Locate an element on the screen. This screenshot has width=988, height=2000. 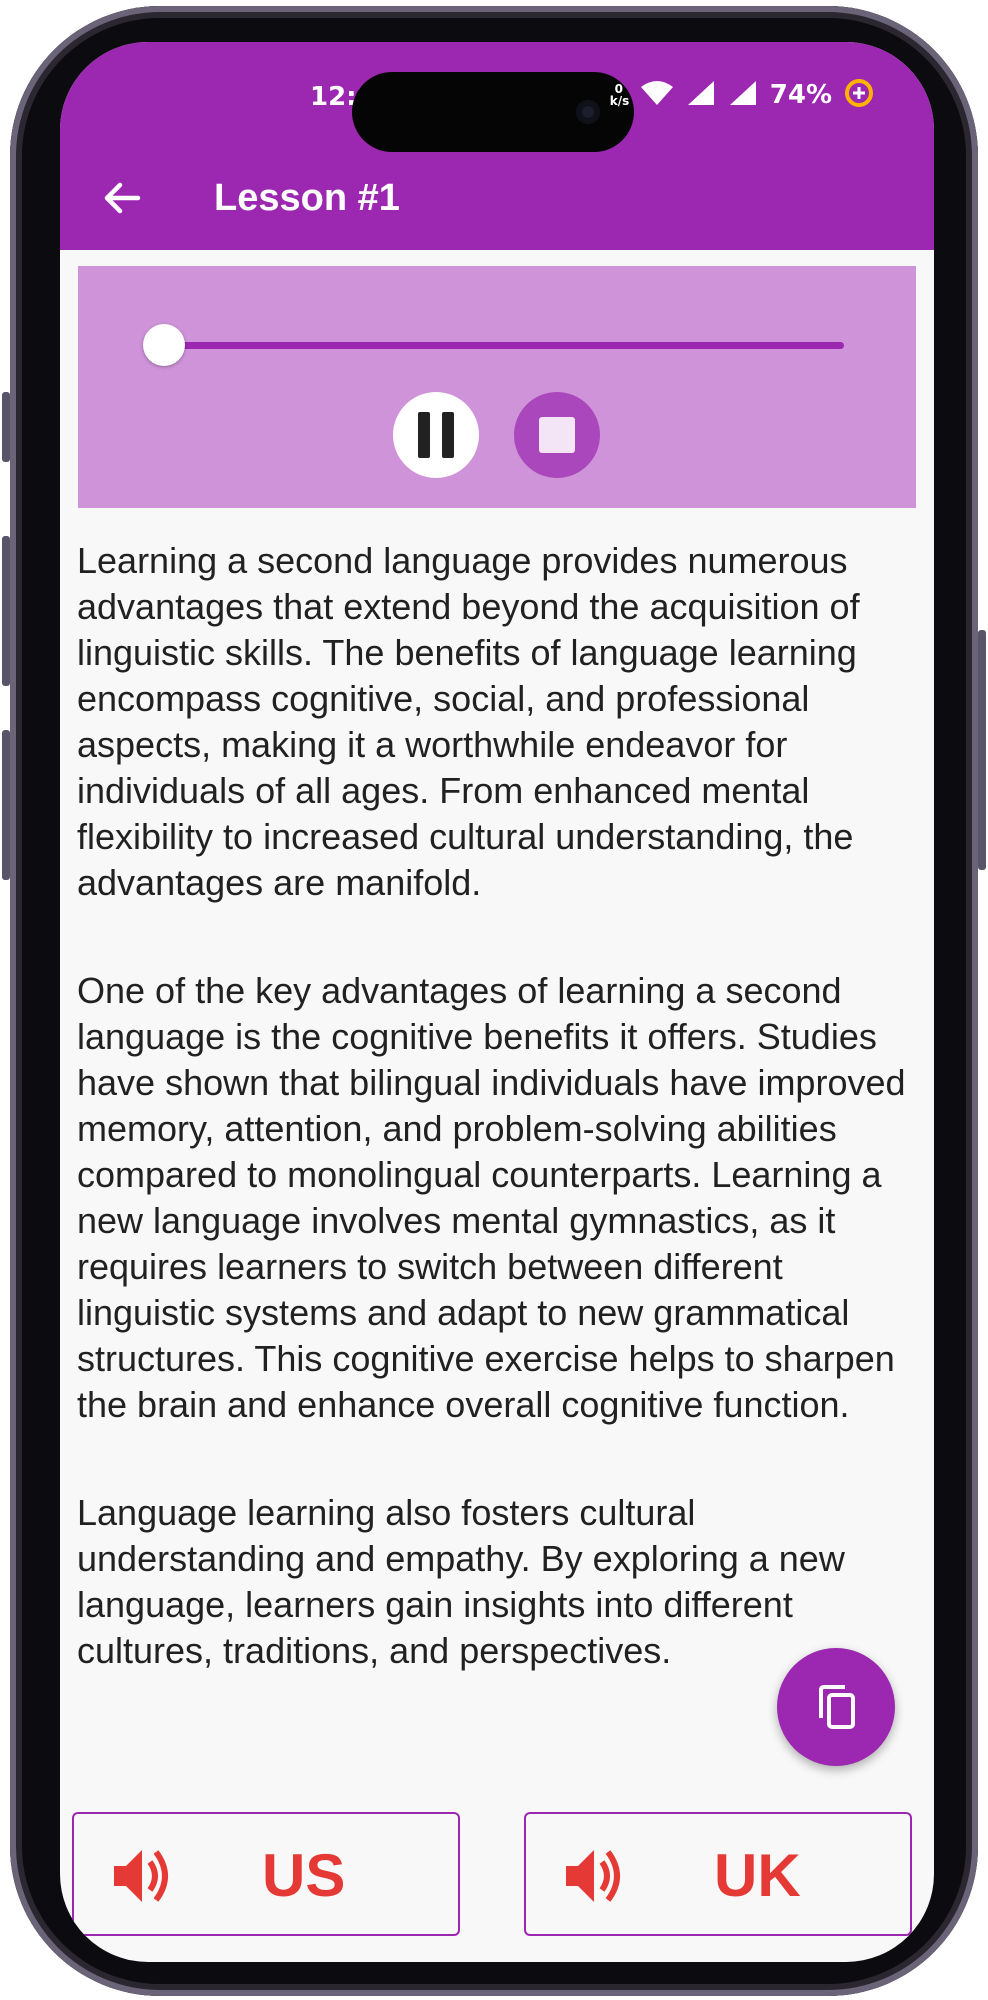
mute-switch is located at coordinates (6, 427).